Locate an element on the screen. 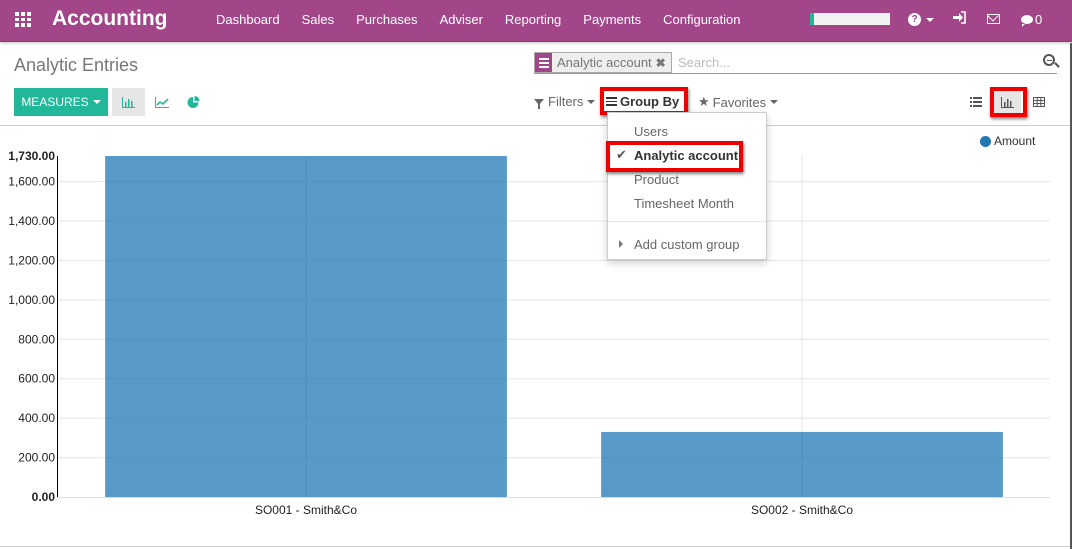 The height and width of the screenshot is (549, 1072). question-circle-icon: ? is located at coordinates (914, 19).